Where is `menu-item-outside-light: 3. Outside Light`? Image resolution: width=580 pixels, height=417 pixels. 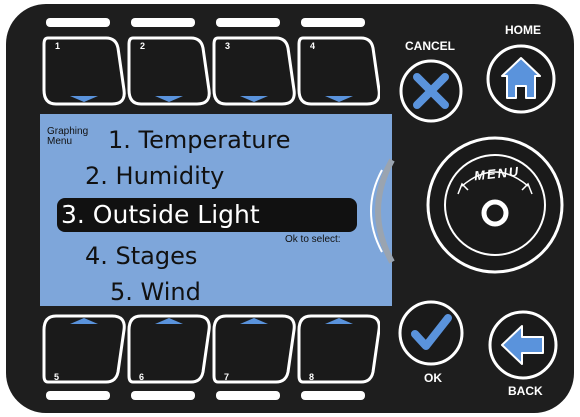 menu-item-outside-light: 3. Outside Light is located at coordinates (207, 215).